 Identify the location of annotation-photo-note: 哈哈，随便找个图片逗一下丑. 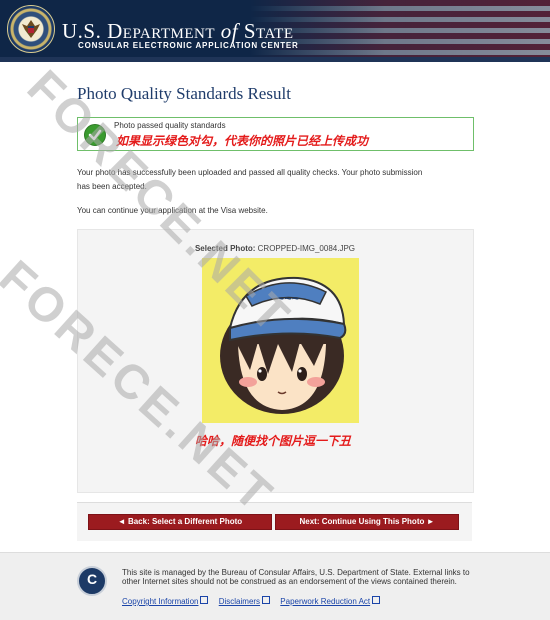
(273, 441).